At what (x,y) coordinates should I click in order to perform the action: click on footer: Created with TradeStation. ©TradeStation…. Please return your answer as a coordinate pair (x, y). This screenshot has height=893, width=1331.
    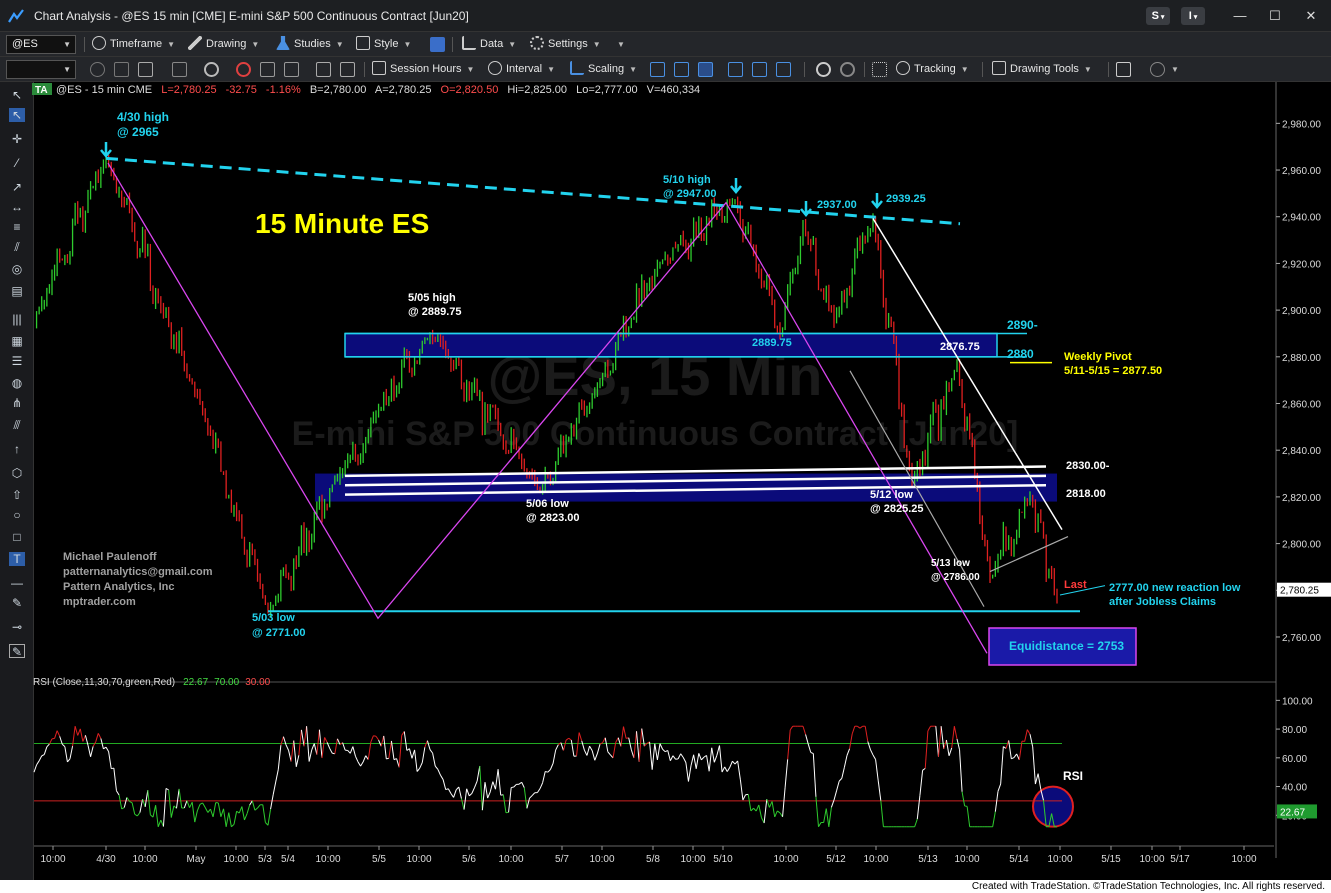
    Looking at the image, I should click on (665, 886).